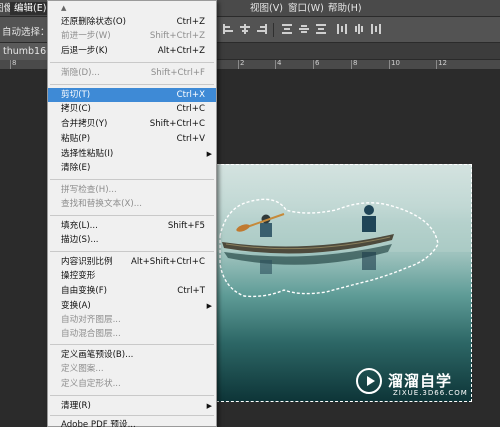 The image size is (500, 427). Describe the element at coordinates (133, 36) in the screenshot. I see `menu-item-step-forward: 前进一步(W) Shift+Ctrl+Z` at that location.